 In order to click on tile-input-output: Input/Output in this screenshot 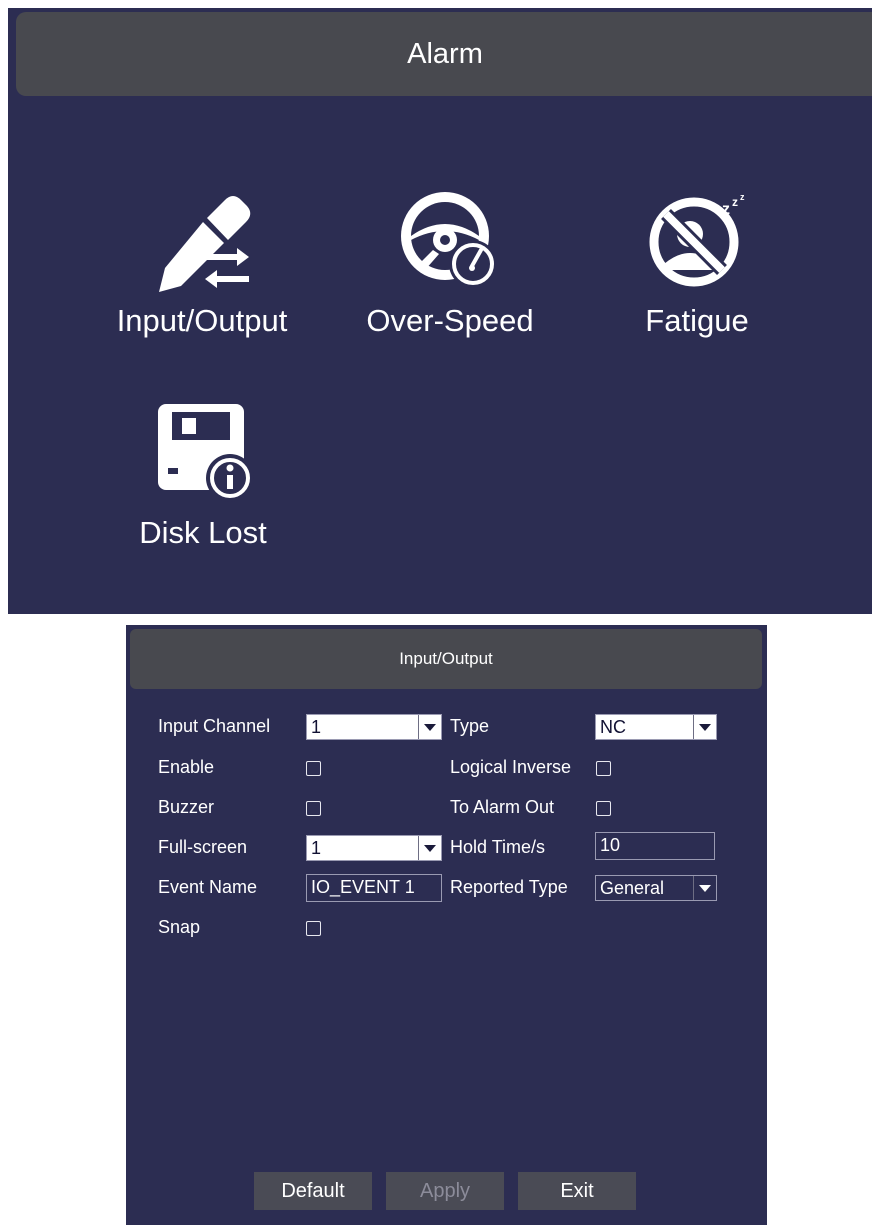, I will do `click(202, 261)`.